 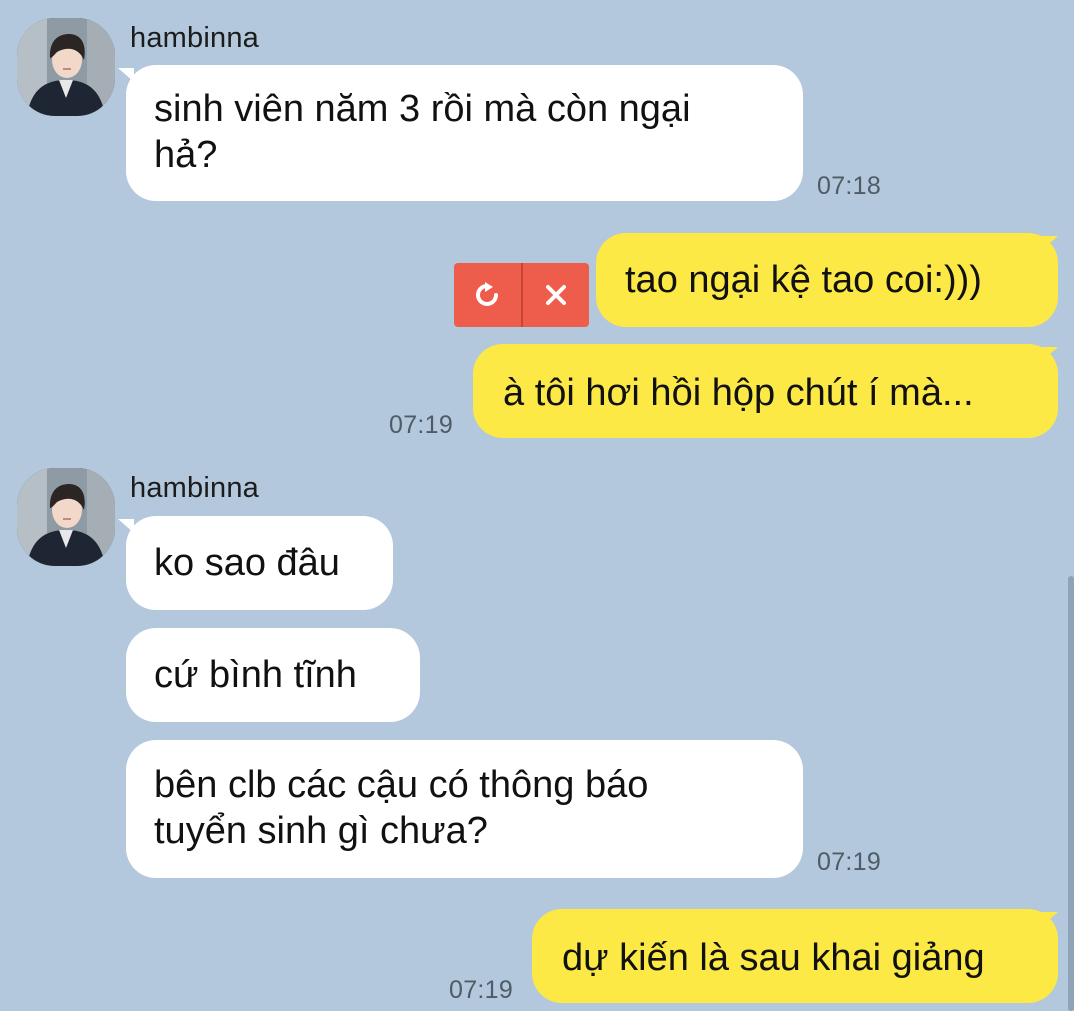 I want to click on delete-button, so click(x=556, y=295).